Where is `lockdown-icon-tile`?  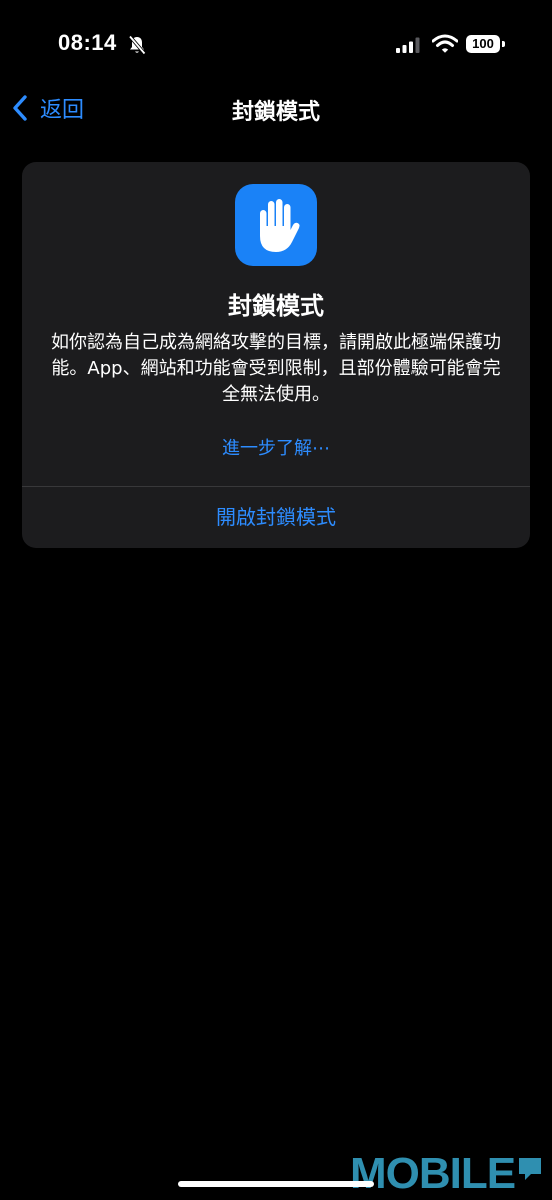
lockdown-icon-tile is located at coordinates (276, 225).